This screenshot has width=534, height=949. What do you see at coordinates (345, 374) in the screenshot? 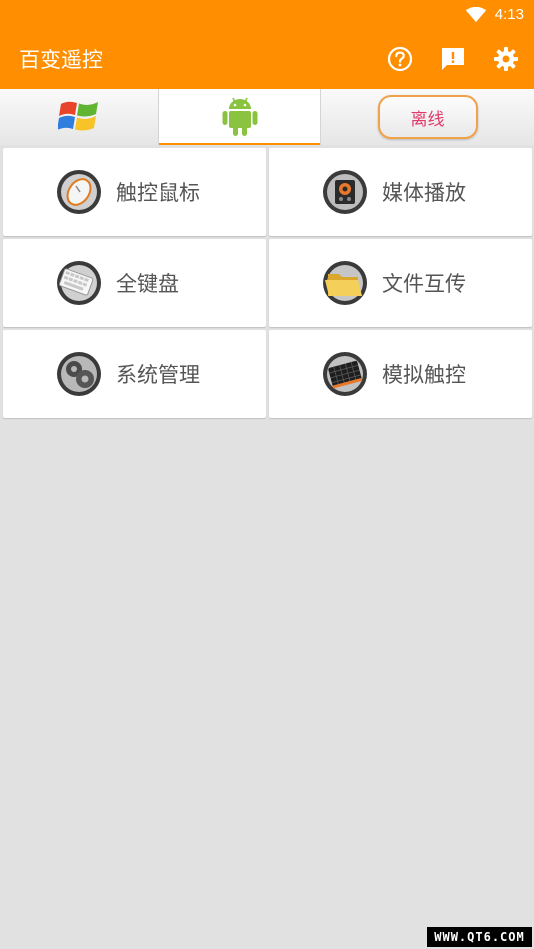
I see `touchpad-icon` at bounding box center [345, 374].